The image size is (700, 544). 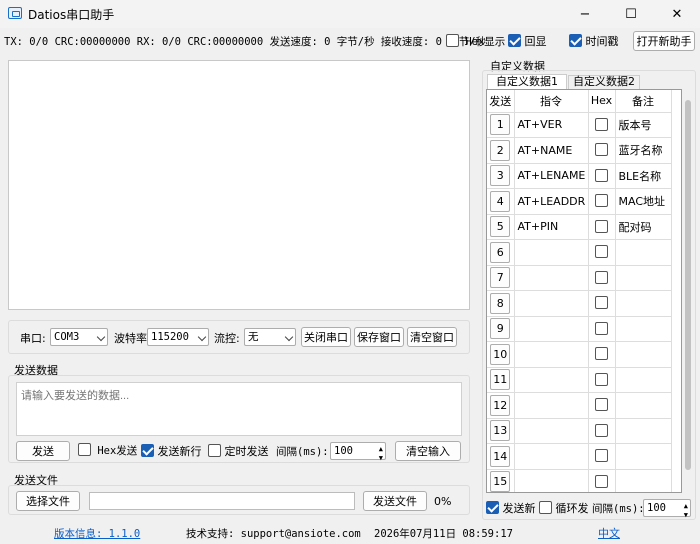 What do you see at coordinates (500, 405) in the screenshot?
I see `row-send-button: 12` at bounding box center [500, 405].